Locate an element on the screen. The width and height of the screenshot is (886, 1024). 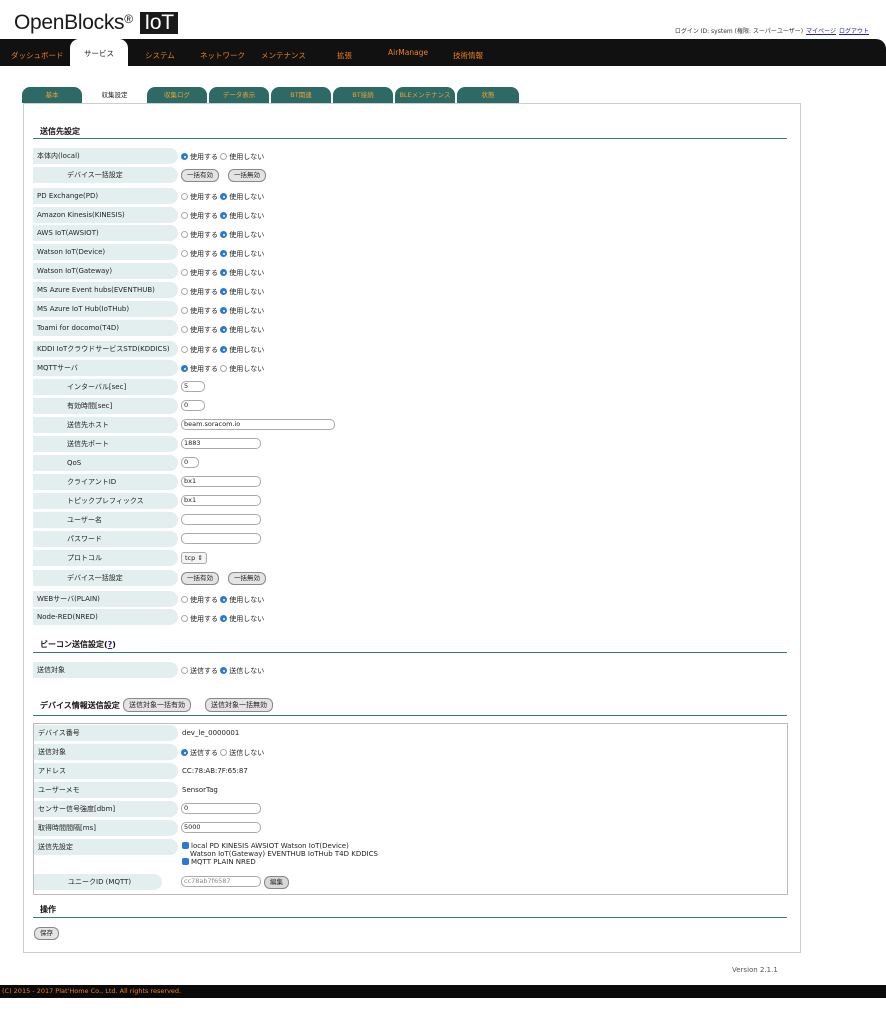
device-number-label: デバイス番号 is located at coordinates (106, 733).